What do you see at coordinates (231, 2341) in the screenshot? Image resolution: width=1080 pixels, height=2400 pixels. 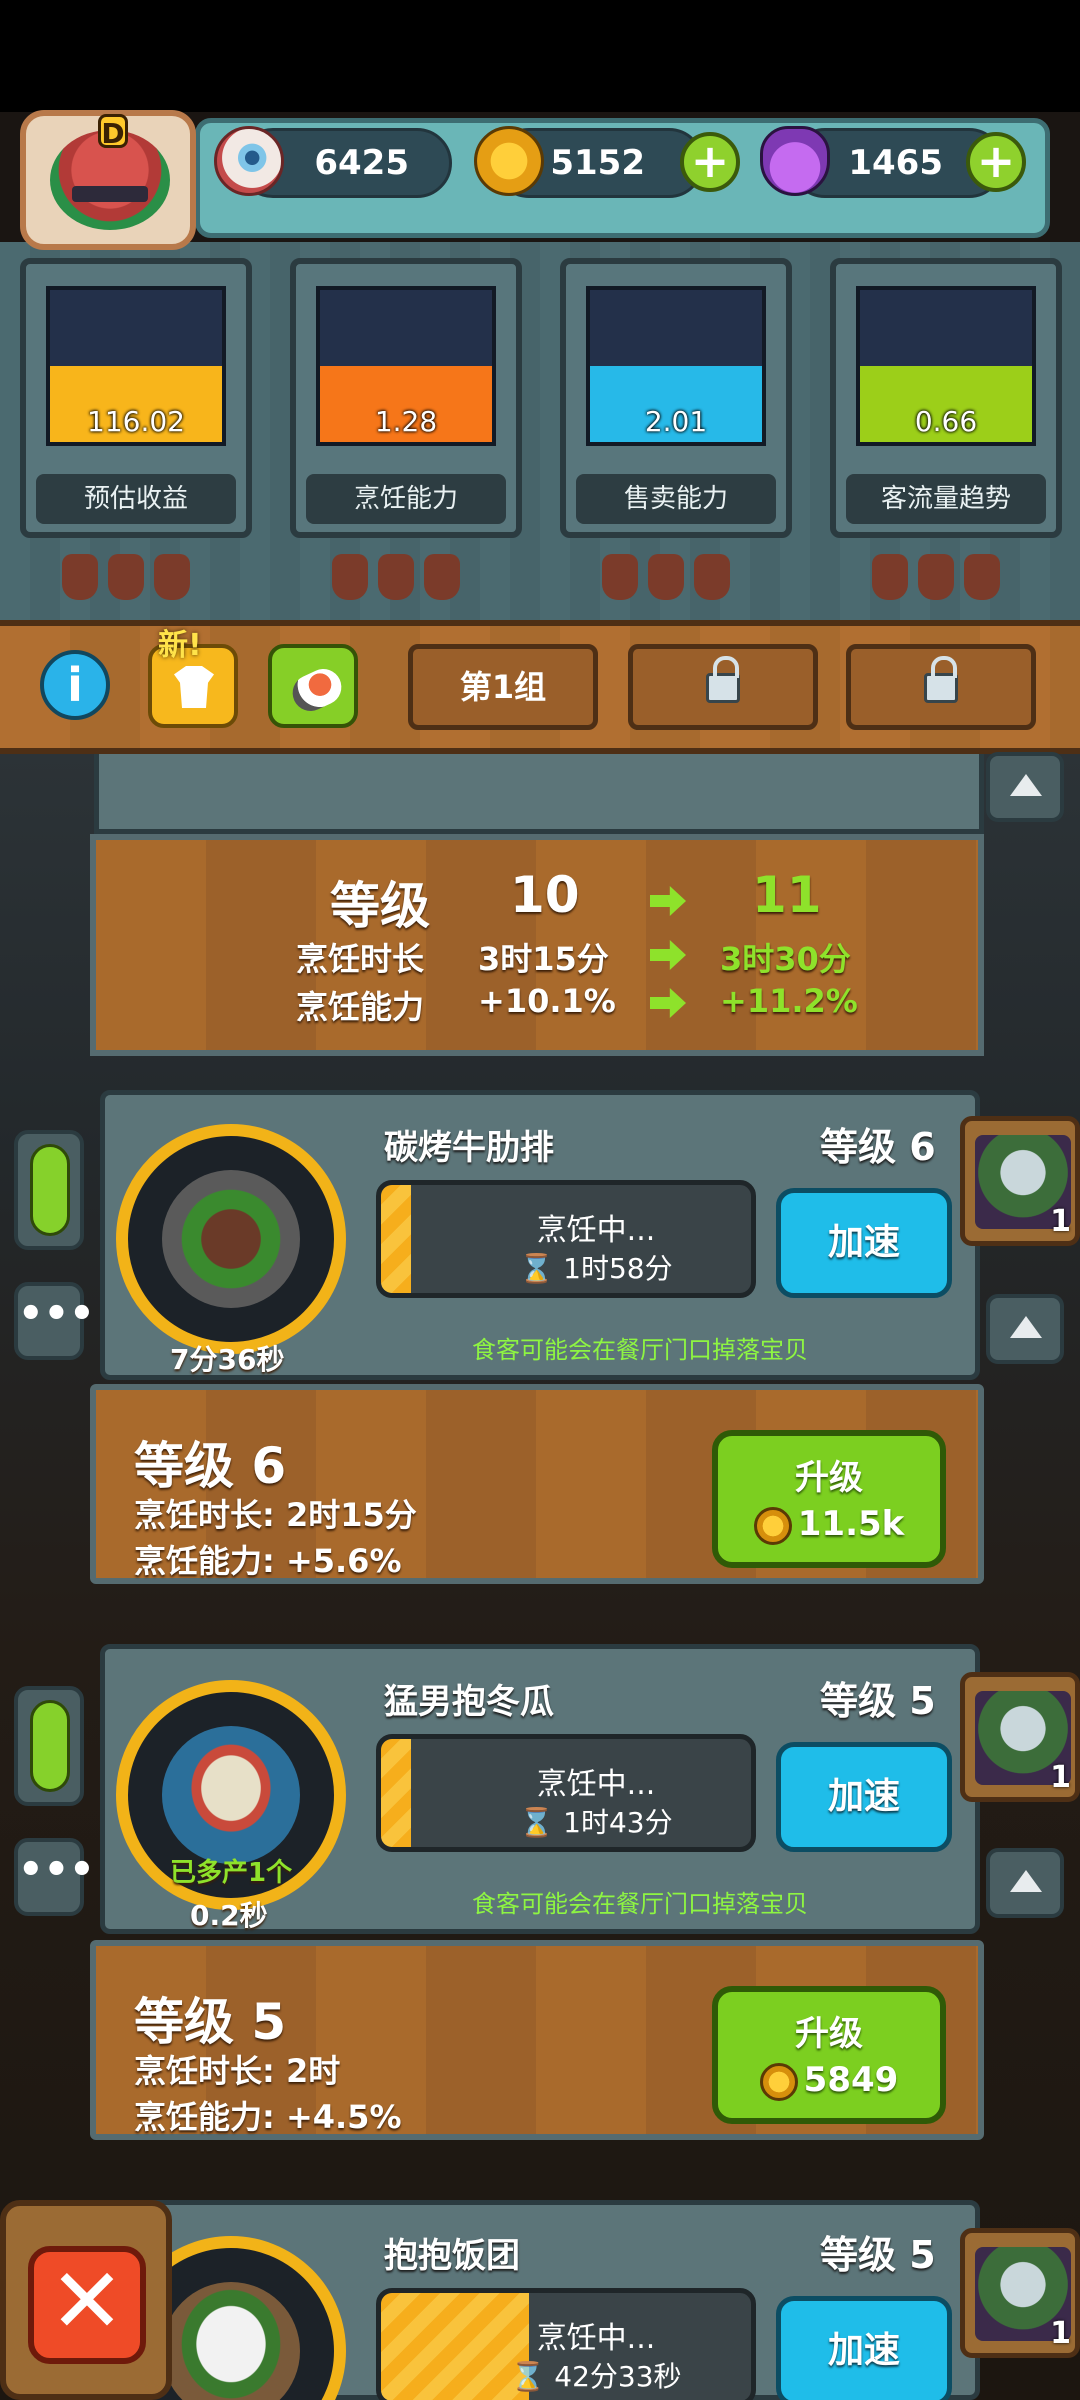 I see `riceball-dish-icon` at bounding box center [231, 2341].